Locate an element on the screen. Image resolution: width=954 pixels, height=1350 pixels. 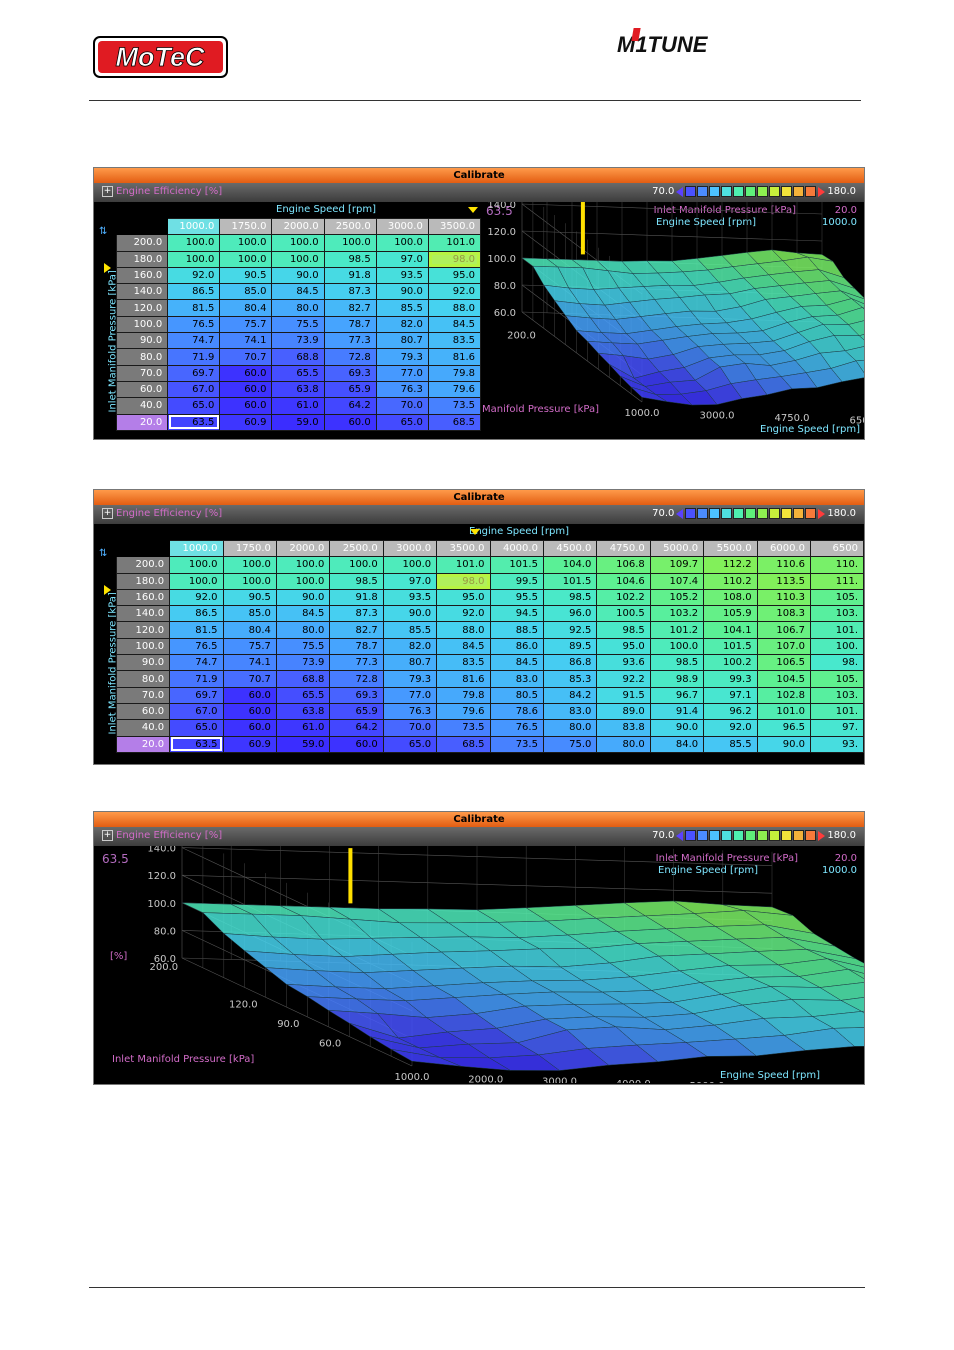
table-cell: 110.2 is located at coordinates (730, 581).